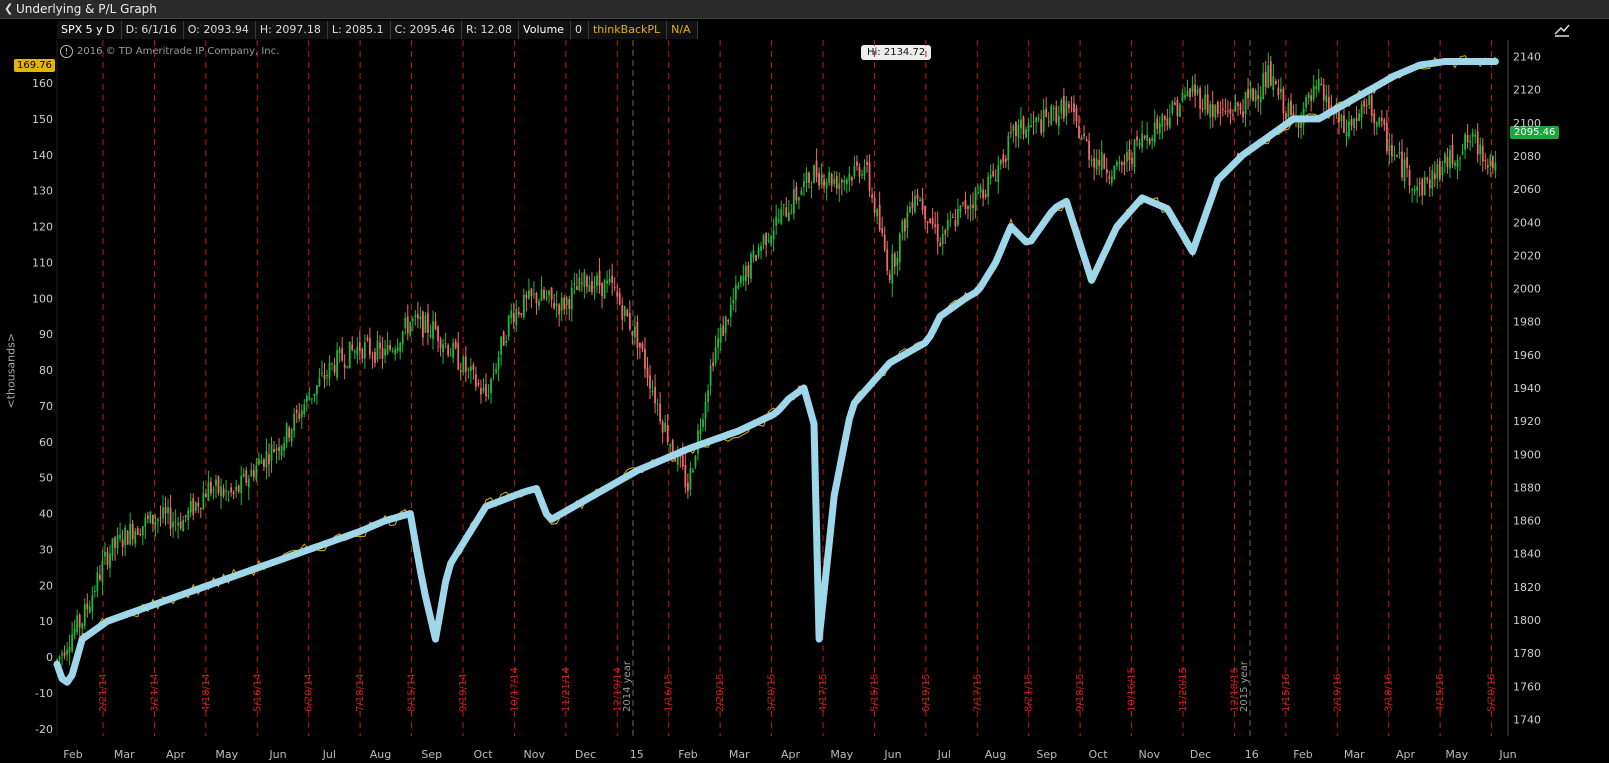  I want to click on info-icon: !, so click(66, 51).